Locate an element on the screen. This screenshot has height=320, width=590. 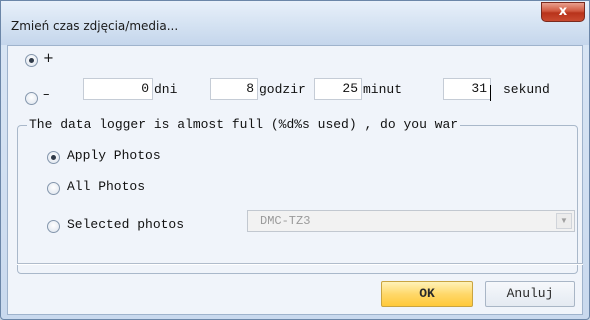
plus-label: + is located at coordinates (48, 58).